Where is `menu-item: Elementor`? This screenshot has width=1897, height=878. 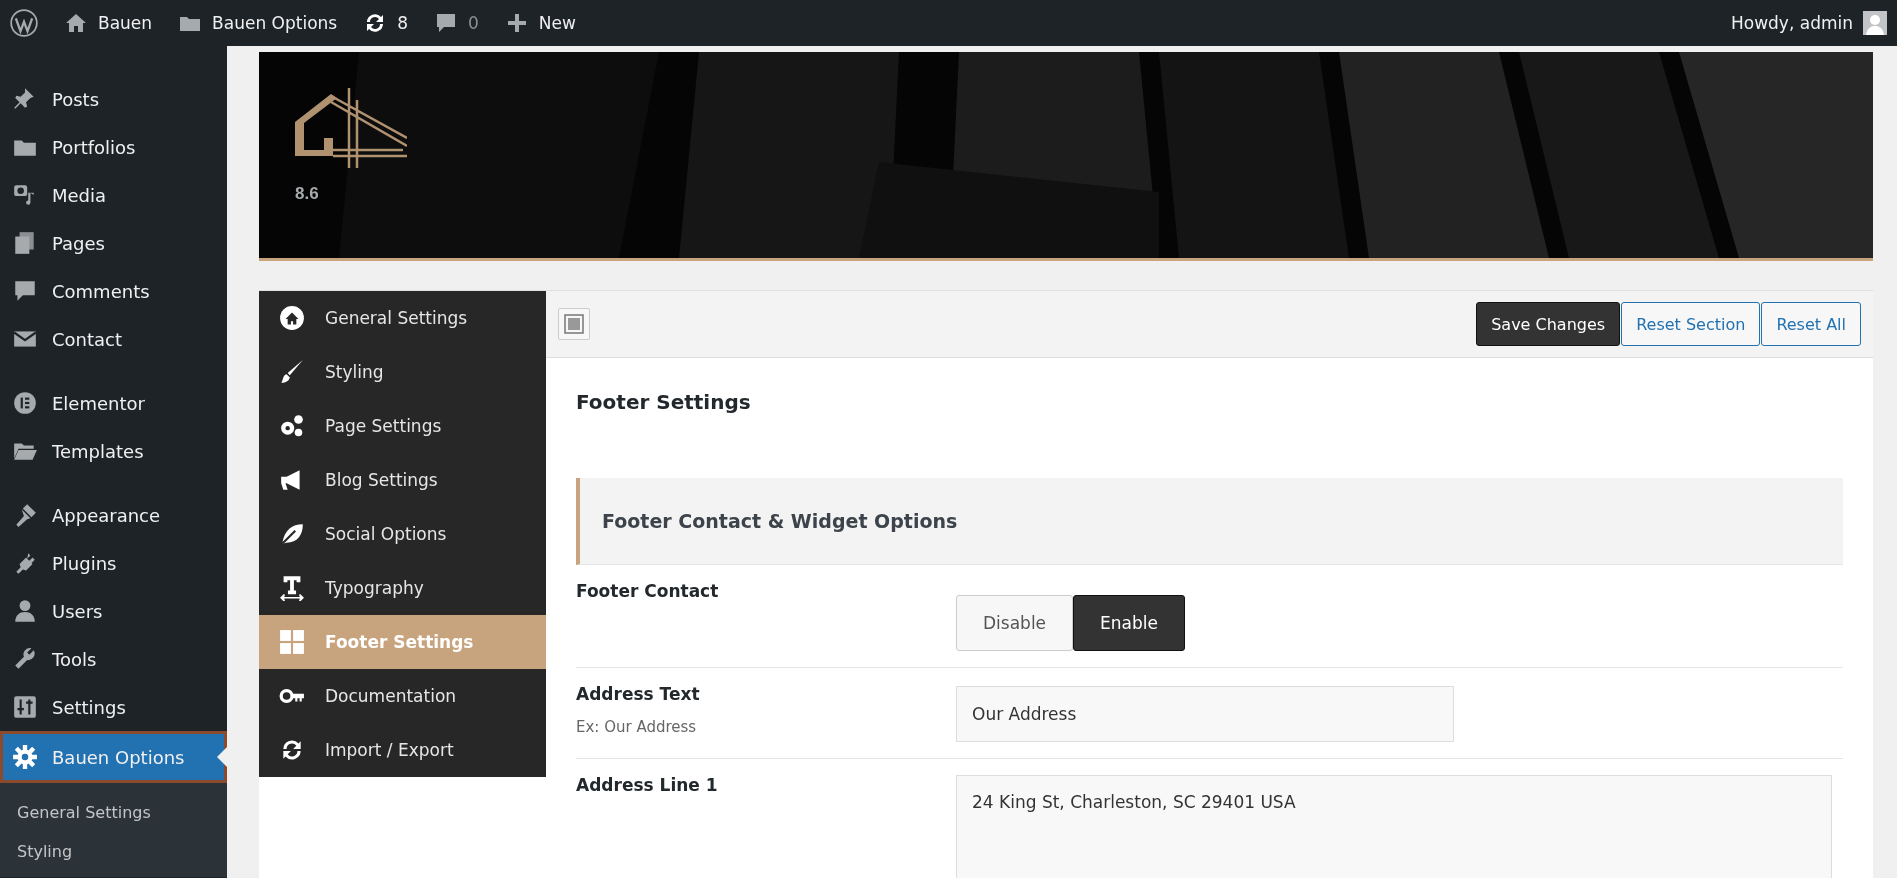
menu-item: Elementor is located at coordinates (113, 403).